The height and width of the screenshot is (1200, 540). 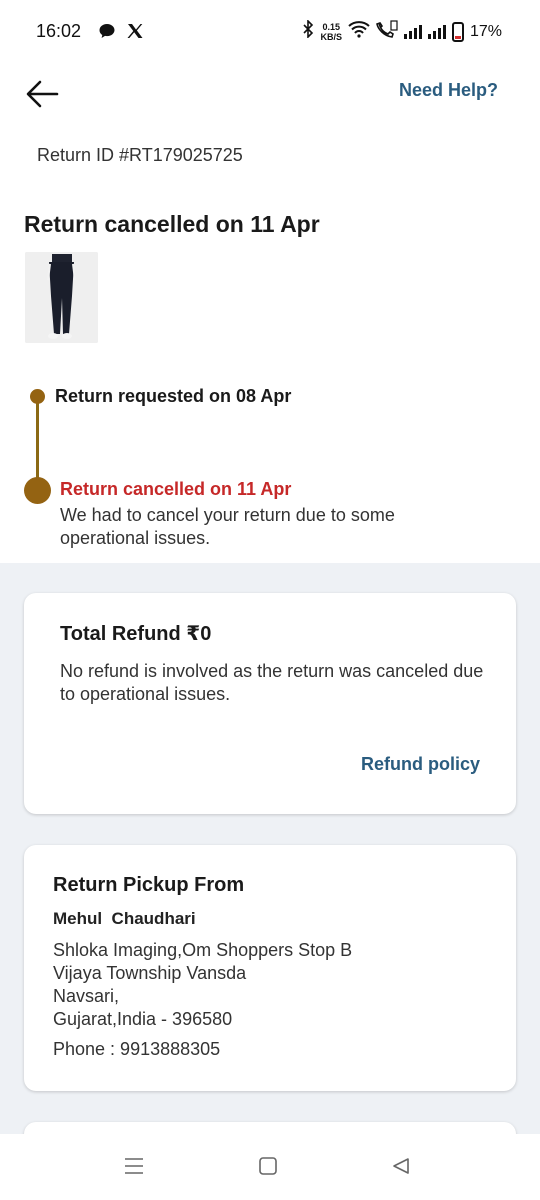 I want to click on back-nav-button, so click(x=401, y=1168).